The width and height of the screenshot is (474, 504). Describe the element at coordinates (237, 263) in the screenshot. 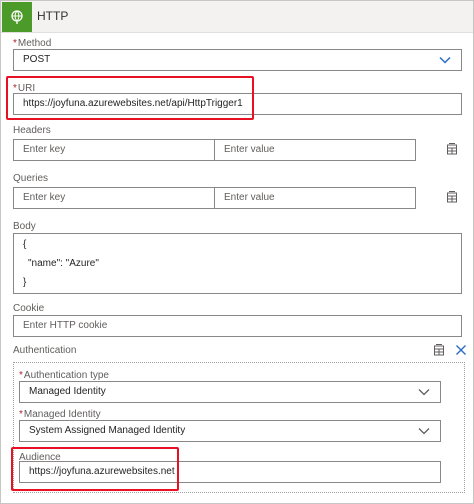

I see `body-textarea: { "name": "Azure" }` at that location.